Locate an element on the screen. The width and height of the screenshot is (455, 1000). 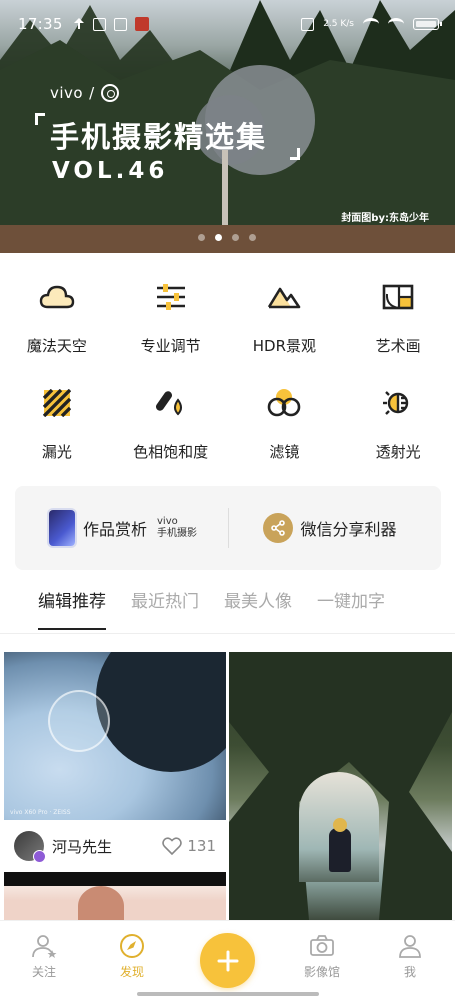
light-leak-icon is located at coordinates (57, 403).